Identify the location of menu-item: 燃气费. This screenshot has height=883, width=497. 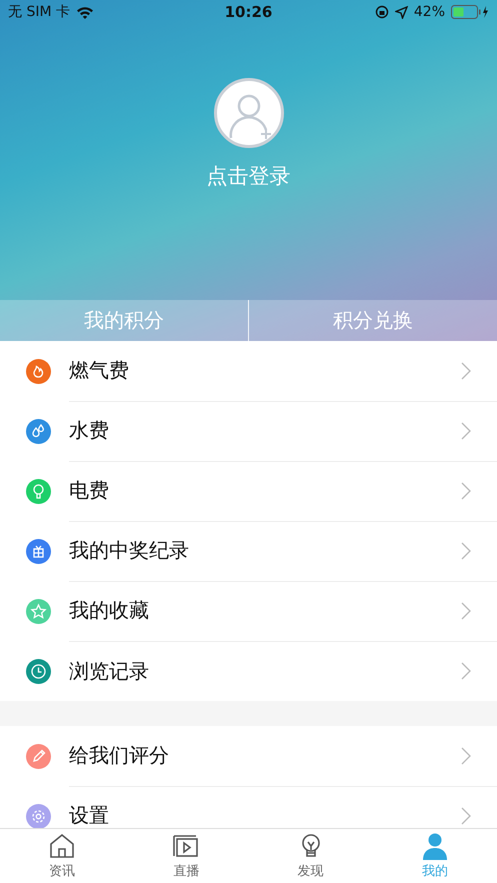
(265, 370).